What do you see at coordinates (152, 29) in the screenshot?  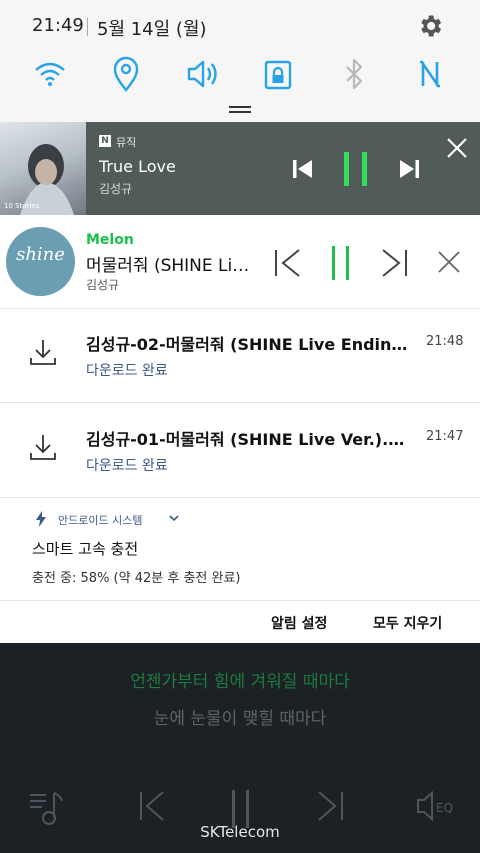 I see `date: 5월 14일 (월)` at bounding box center [152, 29].